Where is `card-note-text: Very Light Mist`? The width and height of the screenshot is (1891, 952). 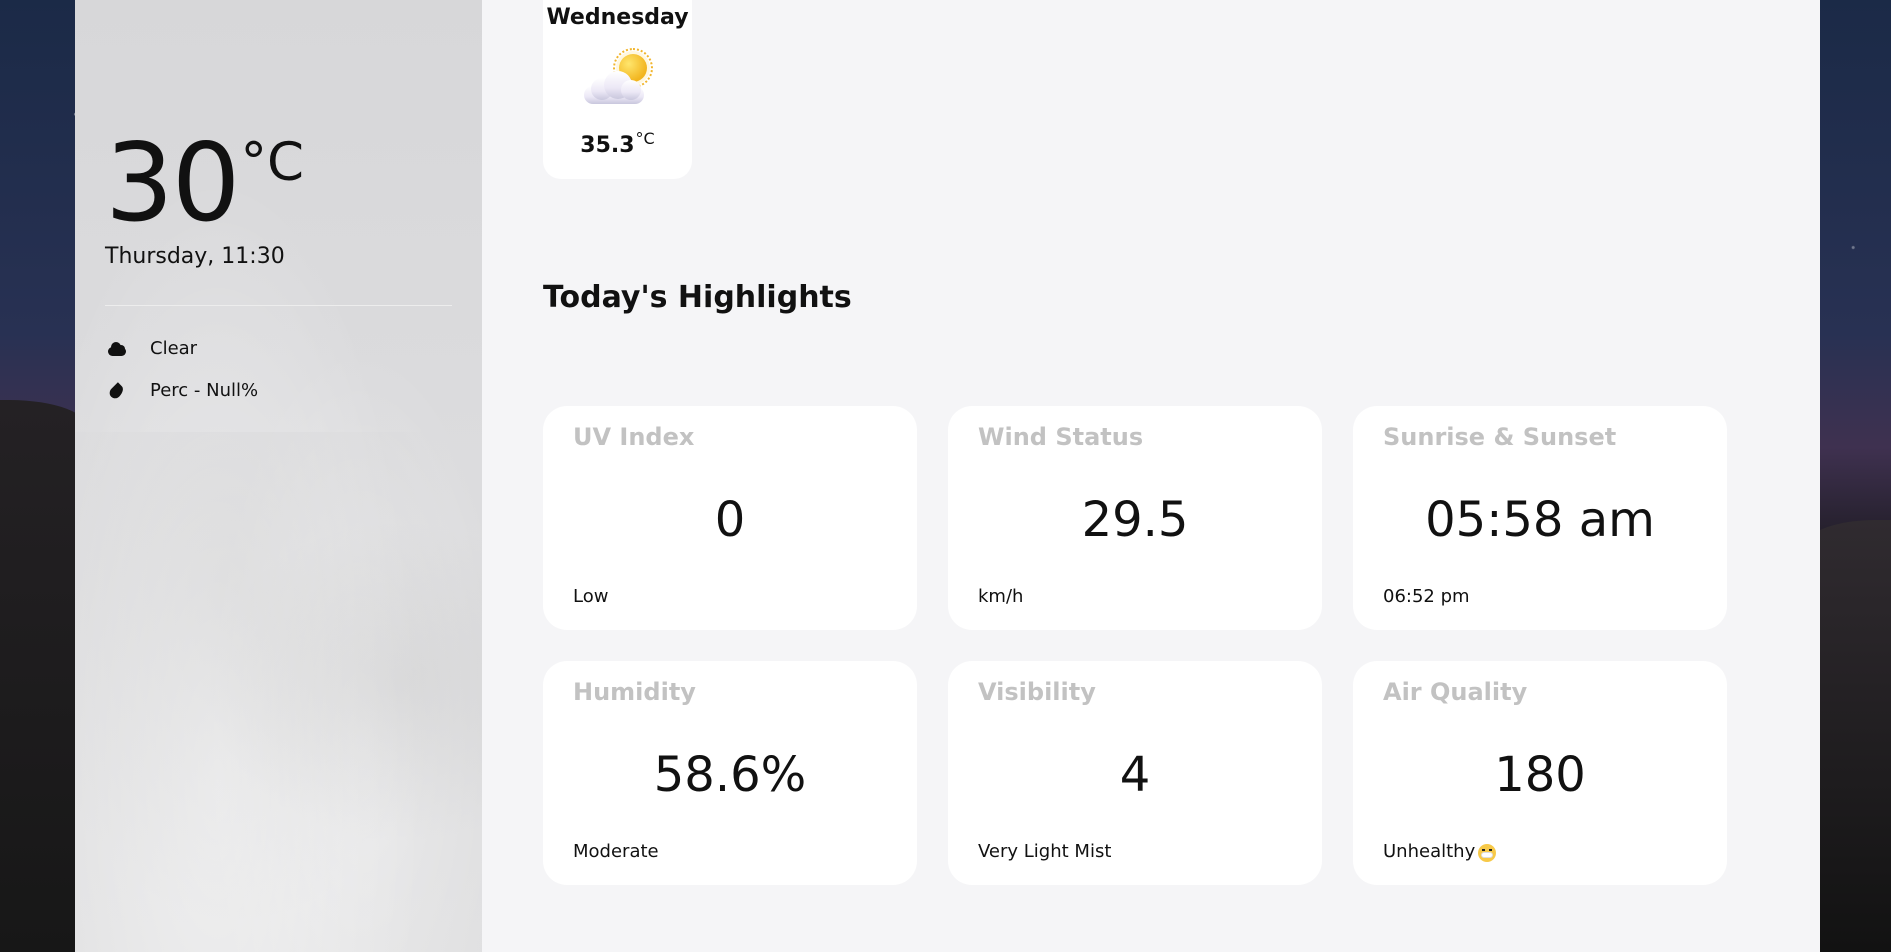 card-note-text: Very Light Mist is located at coordinates (1045, 851).